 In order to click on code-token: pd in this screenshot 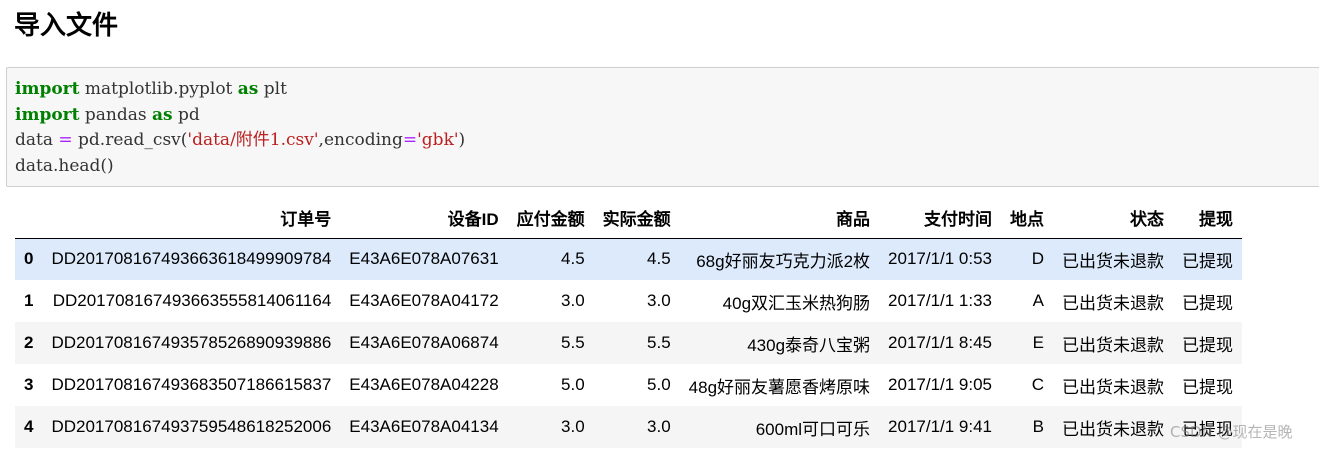, I will do `click(186, 114)`.